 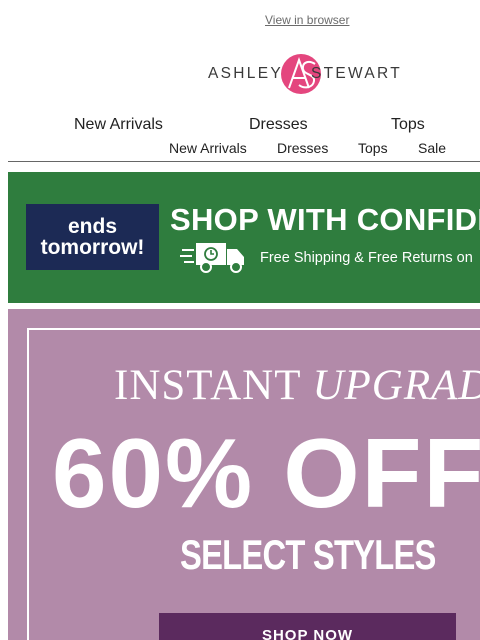 What do you see at coordinates (92, 226) in the screenshot?
I see `badge-line-1: ends` at bounding box center [92, 226].